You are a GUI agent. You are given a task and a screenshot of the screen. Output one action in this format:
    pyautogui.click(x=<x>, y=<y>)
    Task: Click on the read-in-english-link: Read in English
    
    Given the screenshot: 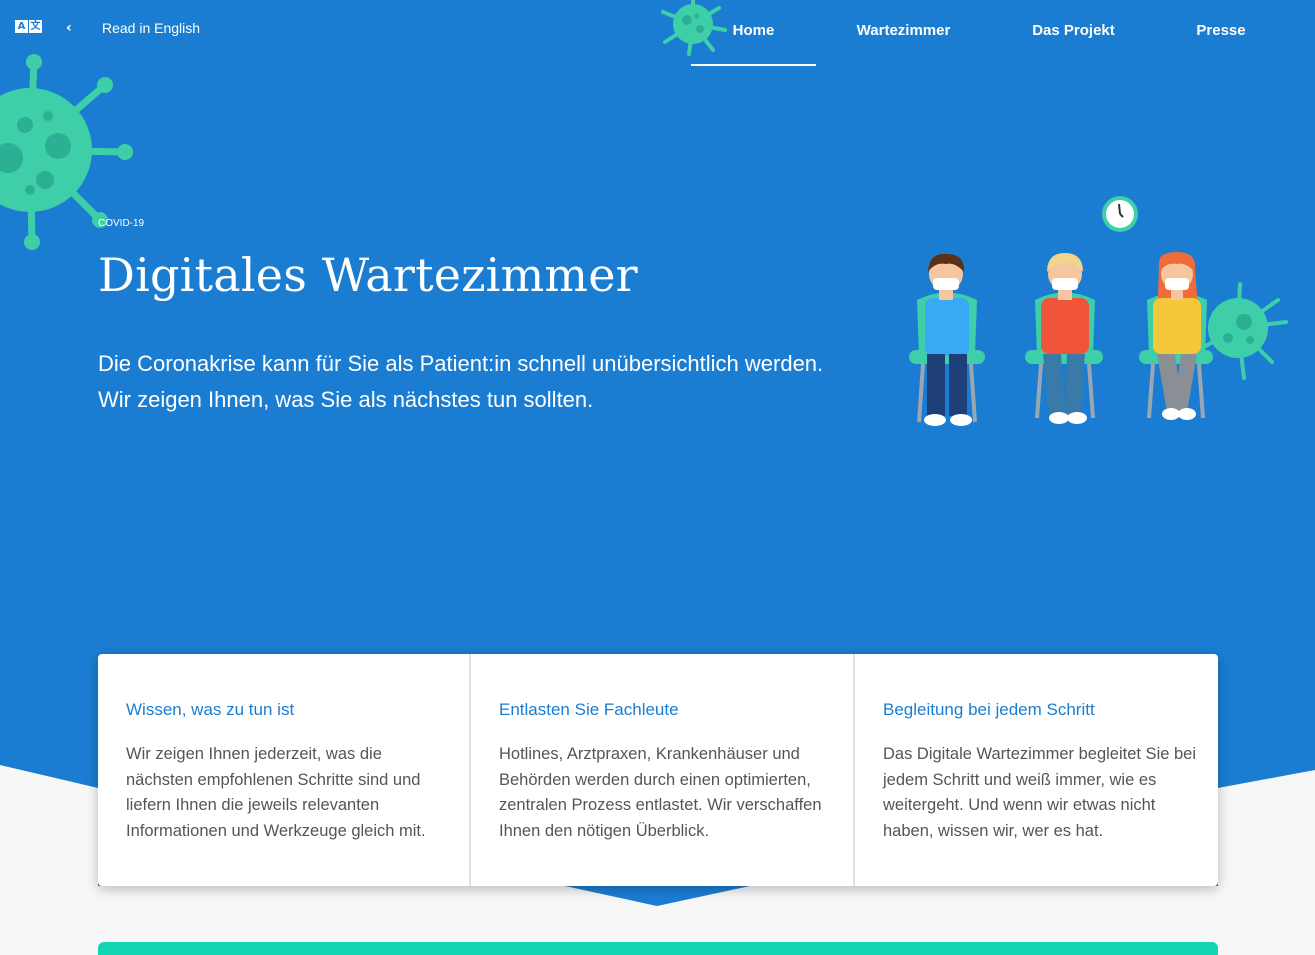 What is the action you would take?
    pyautogui.click(x=151, y=28)
    